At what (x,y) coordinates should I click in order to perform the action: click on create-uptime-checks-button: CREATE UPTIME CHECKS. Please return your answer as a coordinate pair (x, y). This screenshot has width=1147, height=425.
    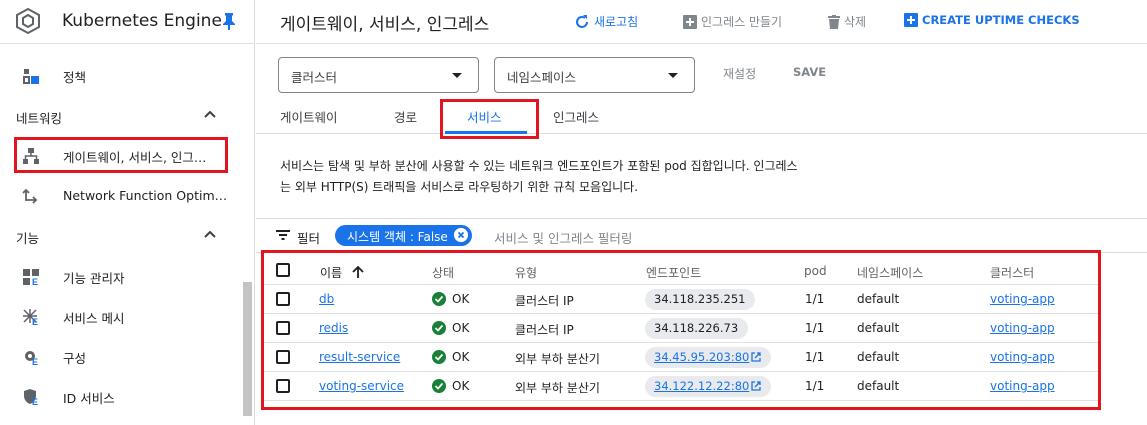
    Looking at the image, I should click on (992, 20).